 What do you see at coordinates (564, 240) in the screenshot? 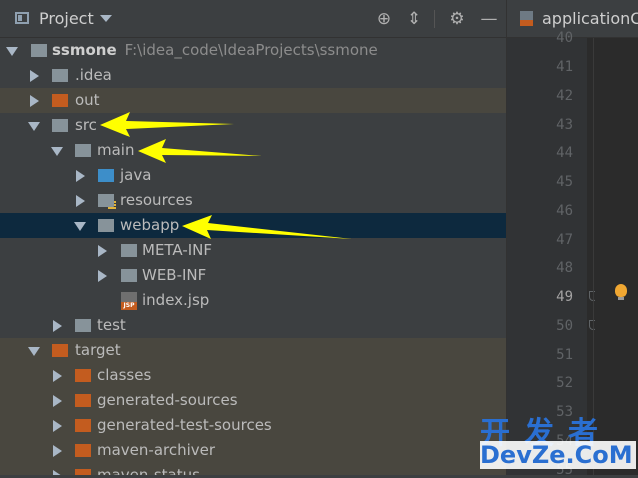
I see `line-number: 47` at bounding box center [564, 240].